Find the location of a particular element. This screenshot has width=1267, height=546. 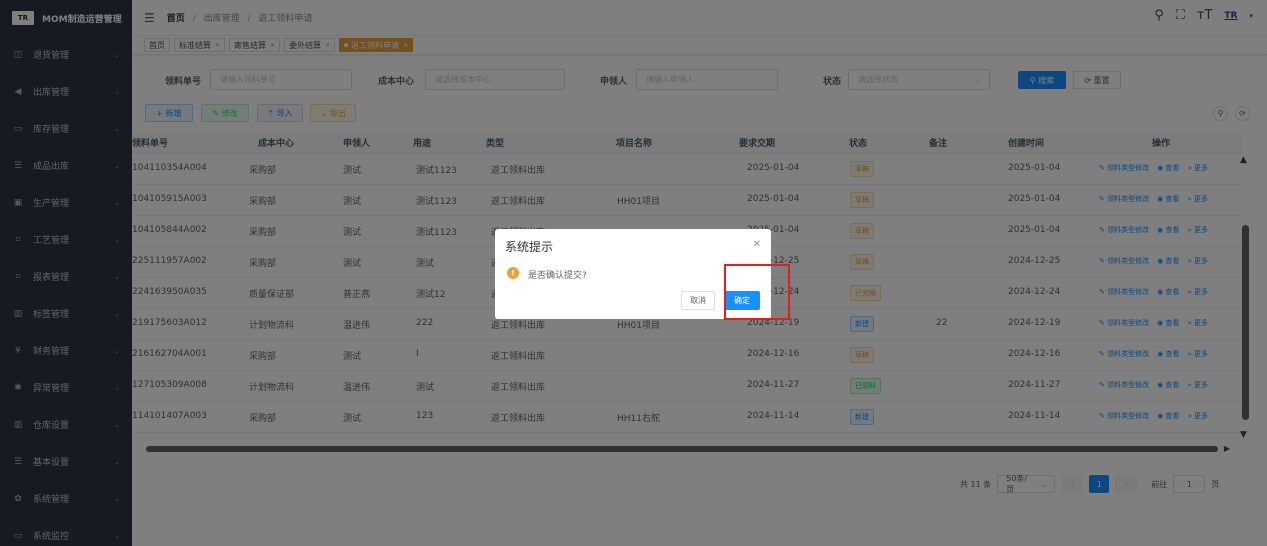

cancel-button: 取消 is located at coordinates (698, 300).